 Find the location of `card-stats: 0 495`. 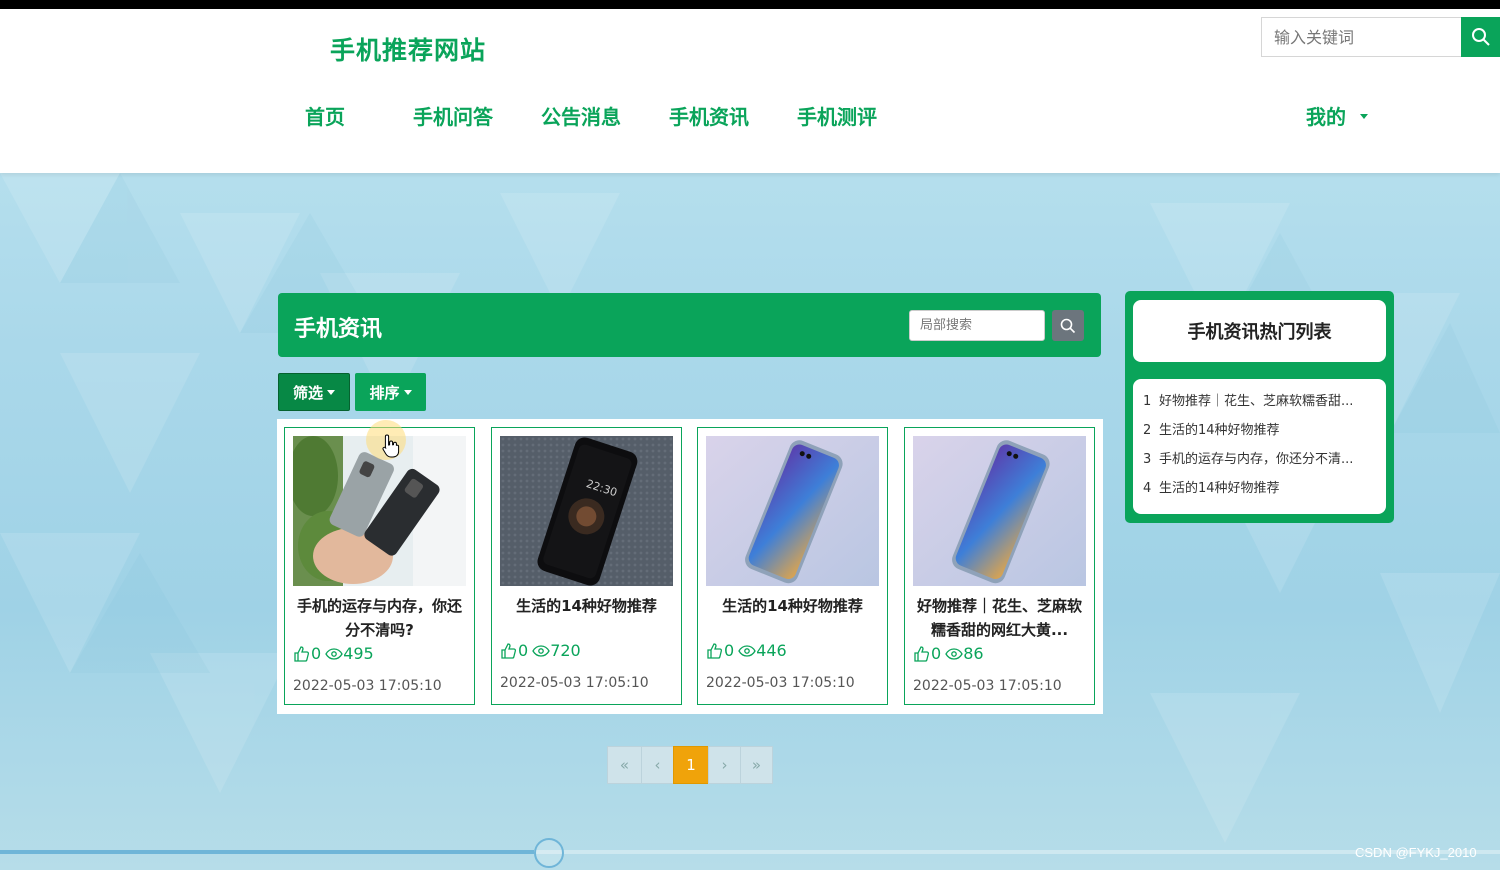

card-stats: 0 495 is located at coordinates (335, 653).